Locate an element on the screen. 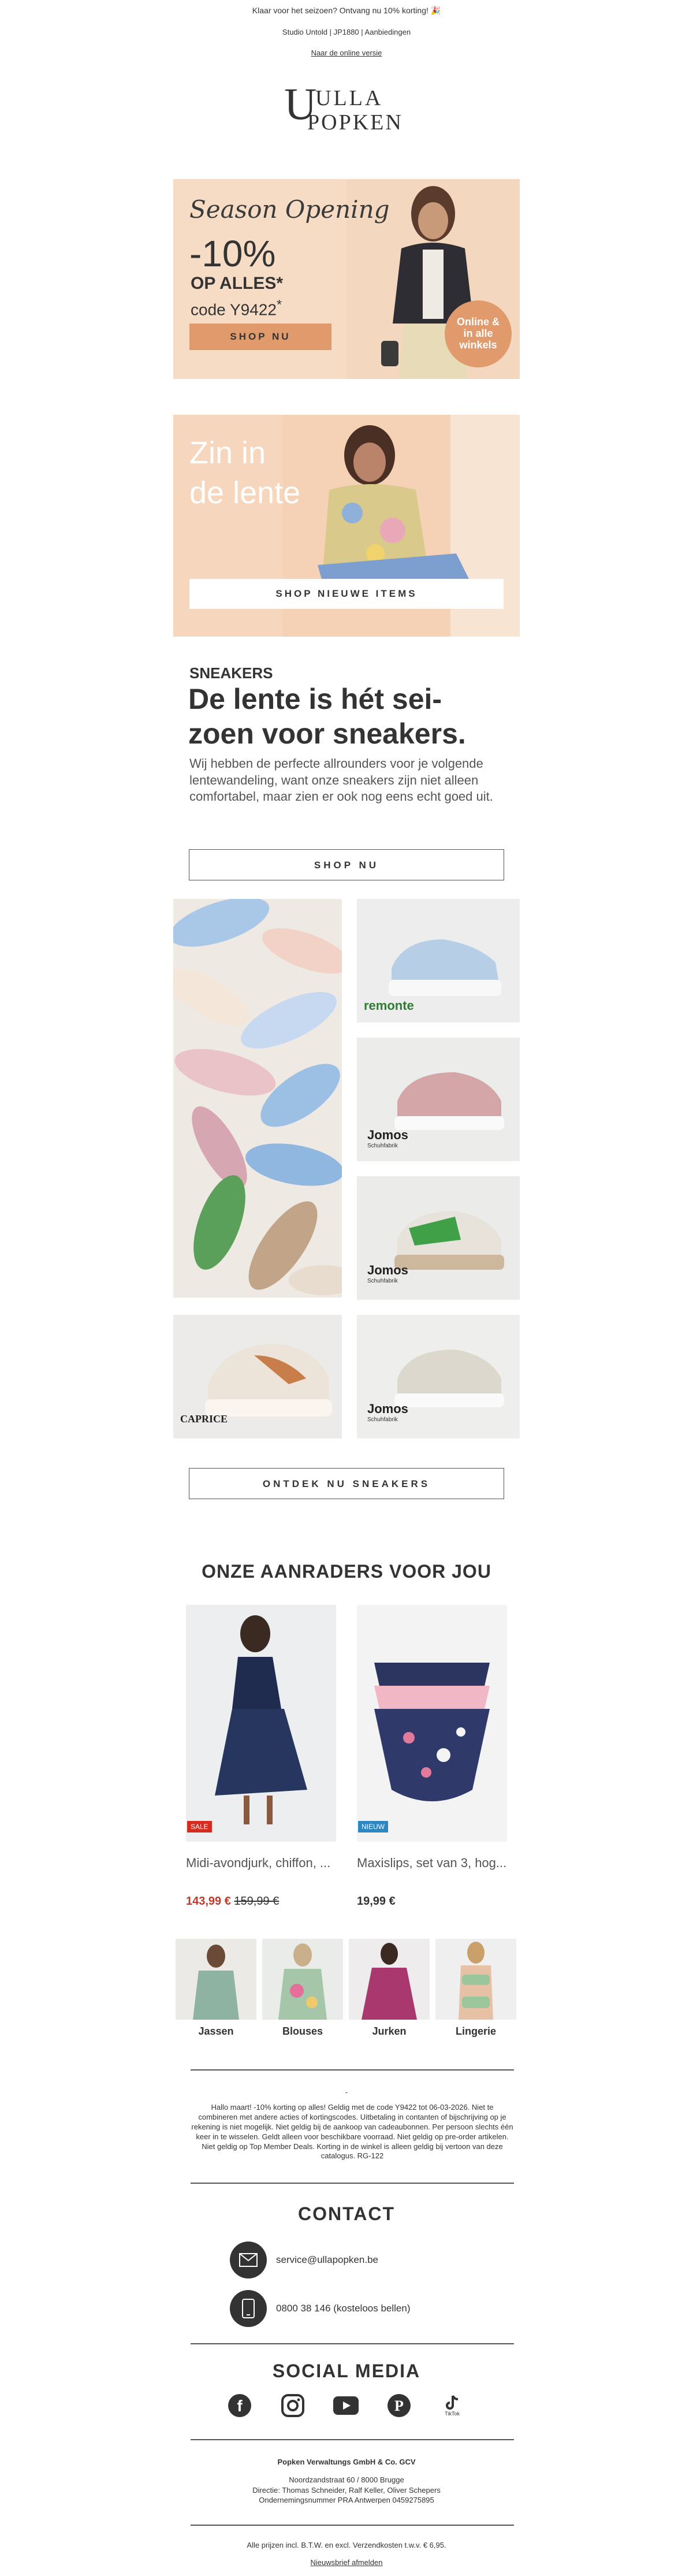 This screenshot has height=2576, width=693. svg-text: P is located at coordinates (399, 2405).